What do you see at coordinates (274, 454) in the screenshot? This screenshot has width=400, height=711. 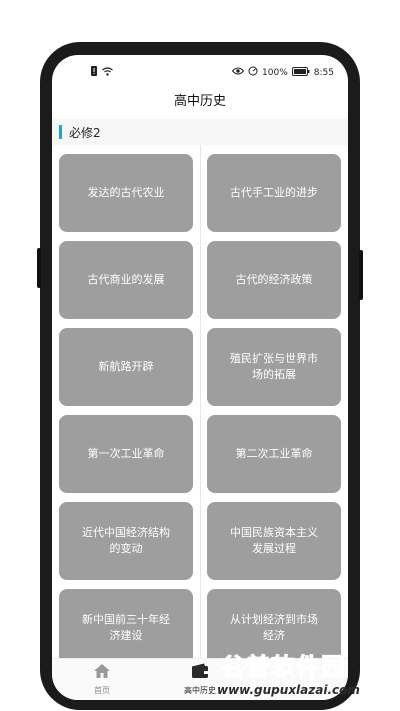 I see `lesson-card: 第二次工业革命` at bounding box center [274, 454].